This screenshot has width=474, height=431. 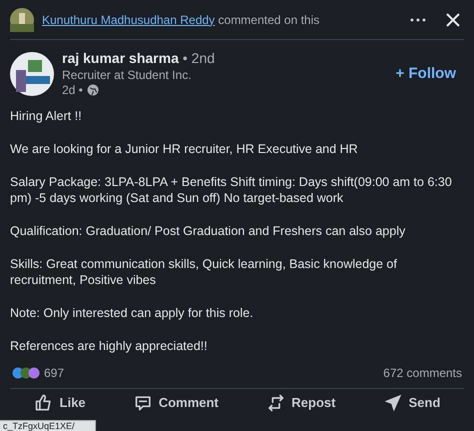 I want to click on close-icon, so click(x=453, y=19).